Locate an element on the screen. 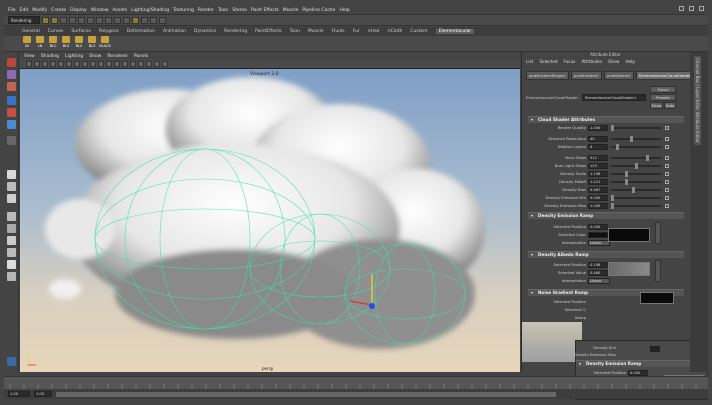  noise-ramp-swatch is located at coordinates (657, 298).